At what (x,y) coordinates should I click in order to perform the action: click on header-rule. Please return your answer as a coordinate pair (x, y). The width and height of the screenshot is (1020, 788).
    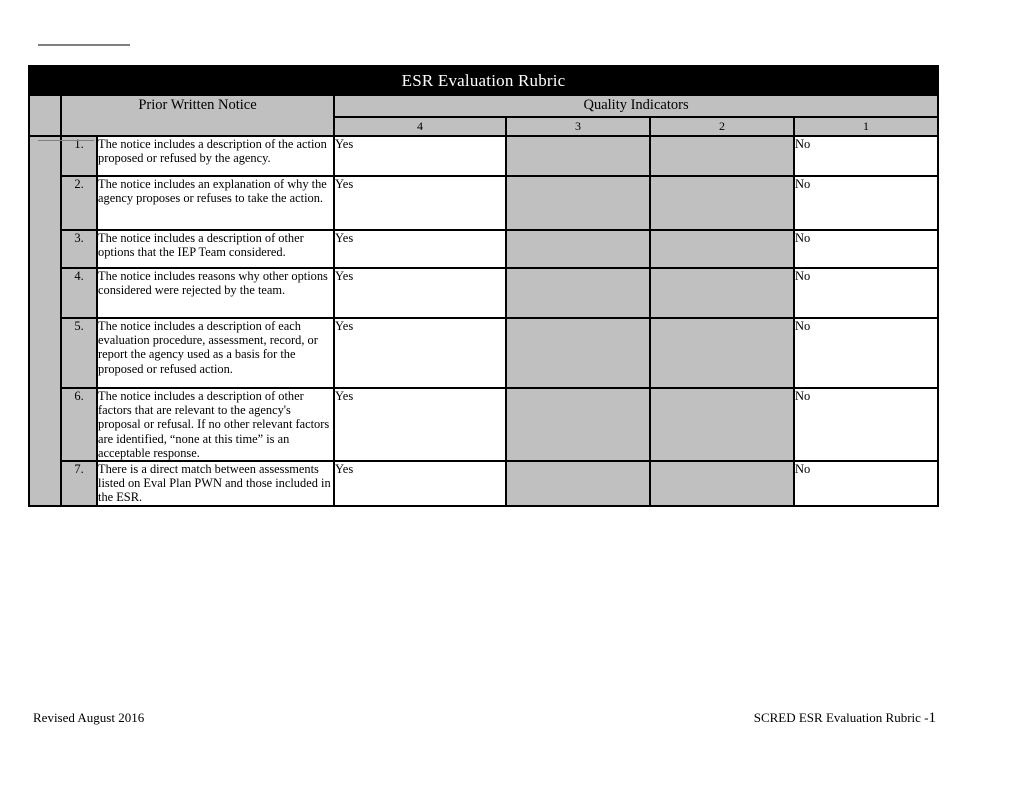
    Looking at the image, I should click on (84, 45).